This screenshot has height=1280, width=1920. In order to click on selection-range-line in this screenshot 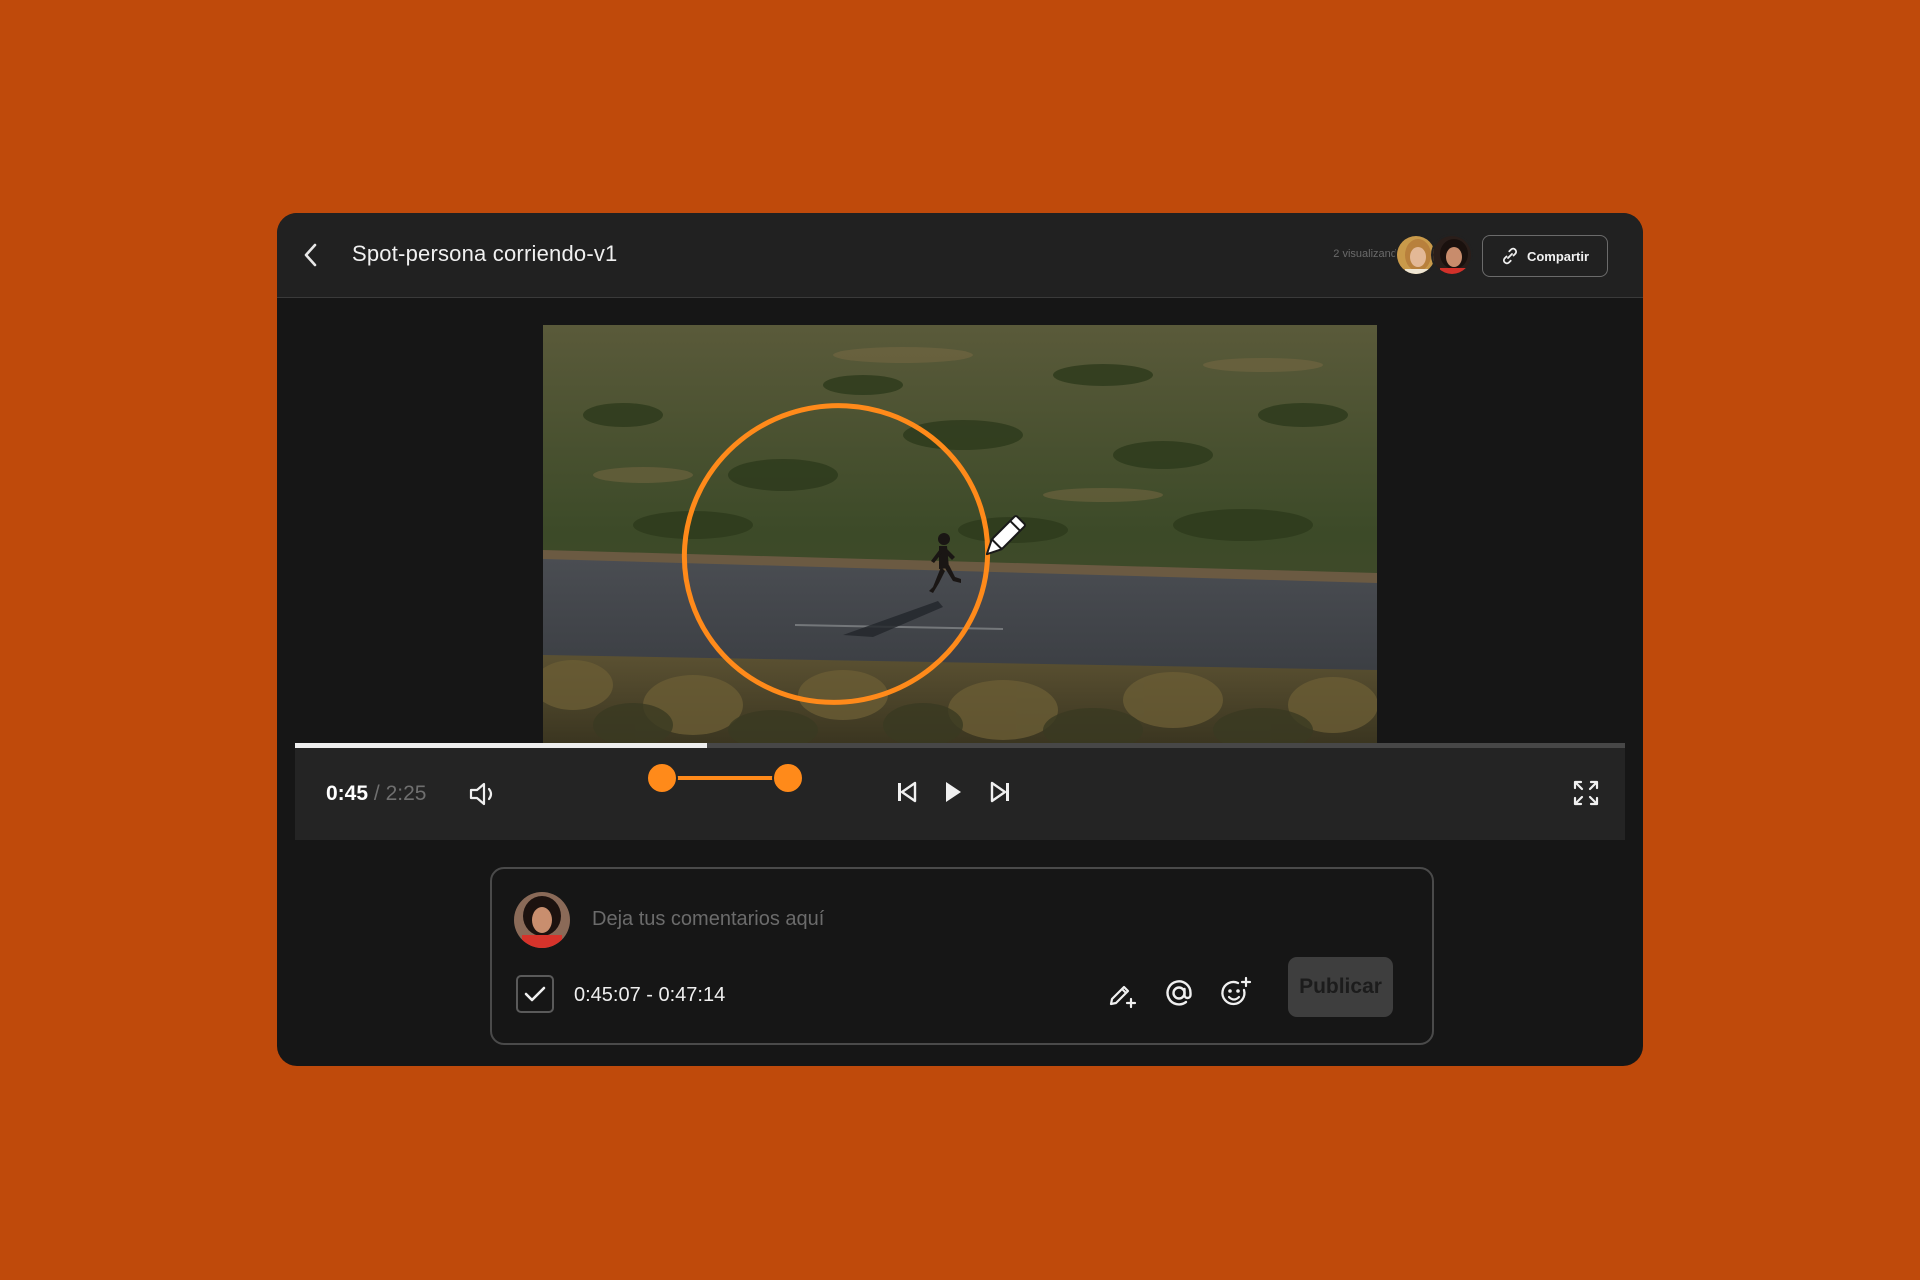, I will do `click(725, 778)`.